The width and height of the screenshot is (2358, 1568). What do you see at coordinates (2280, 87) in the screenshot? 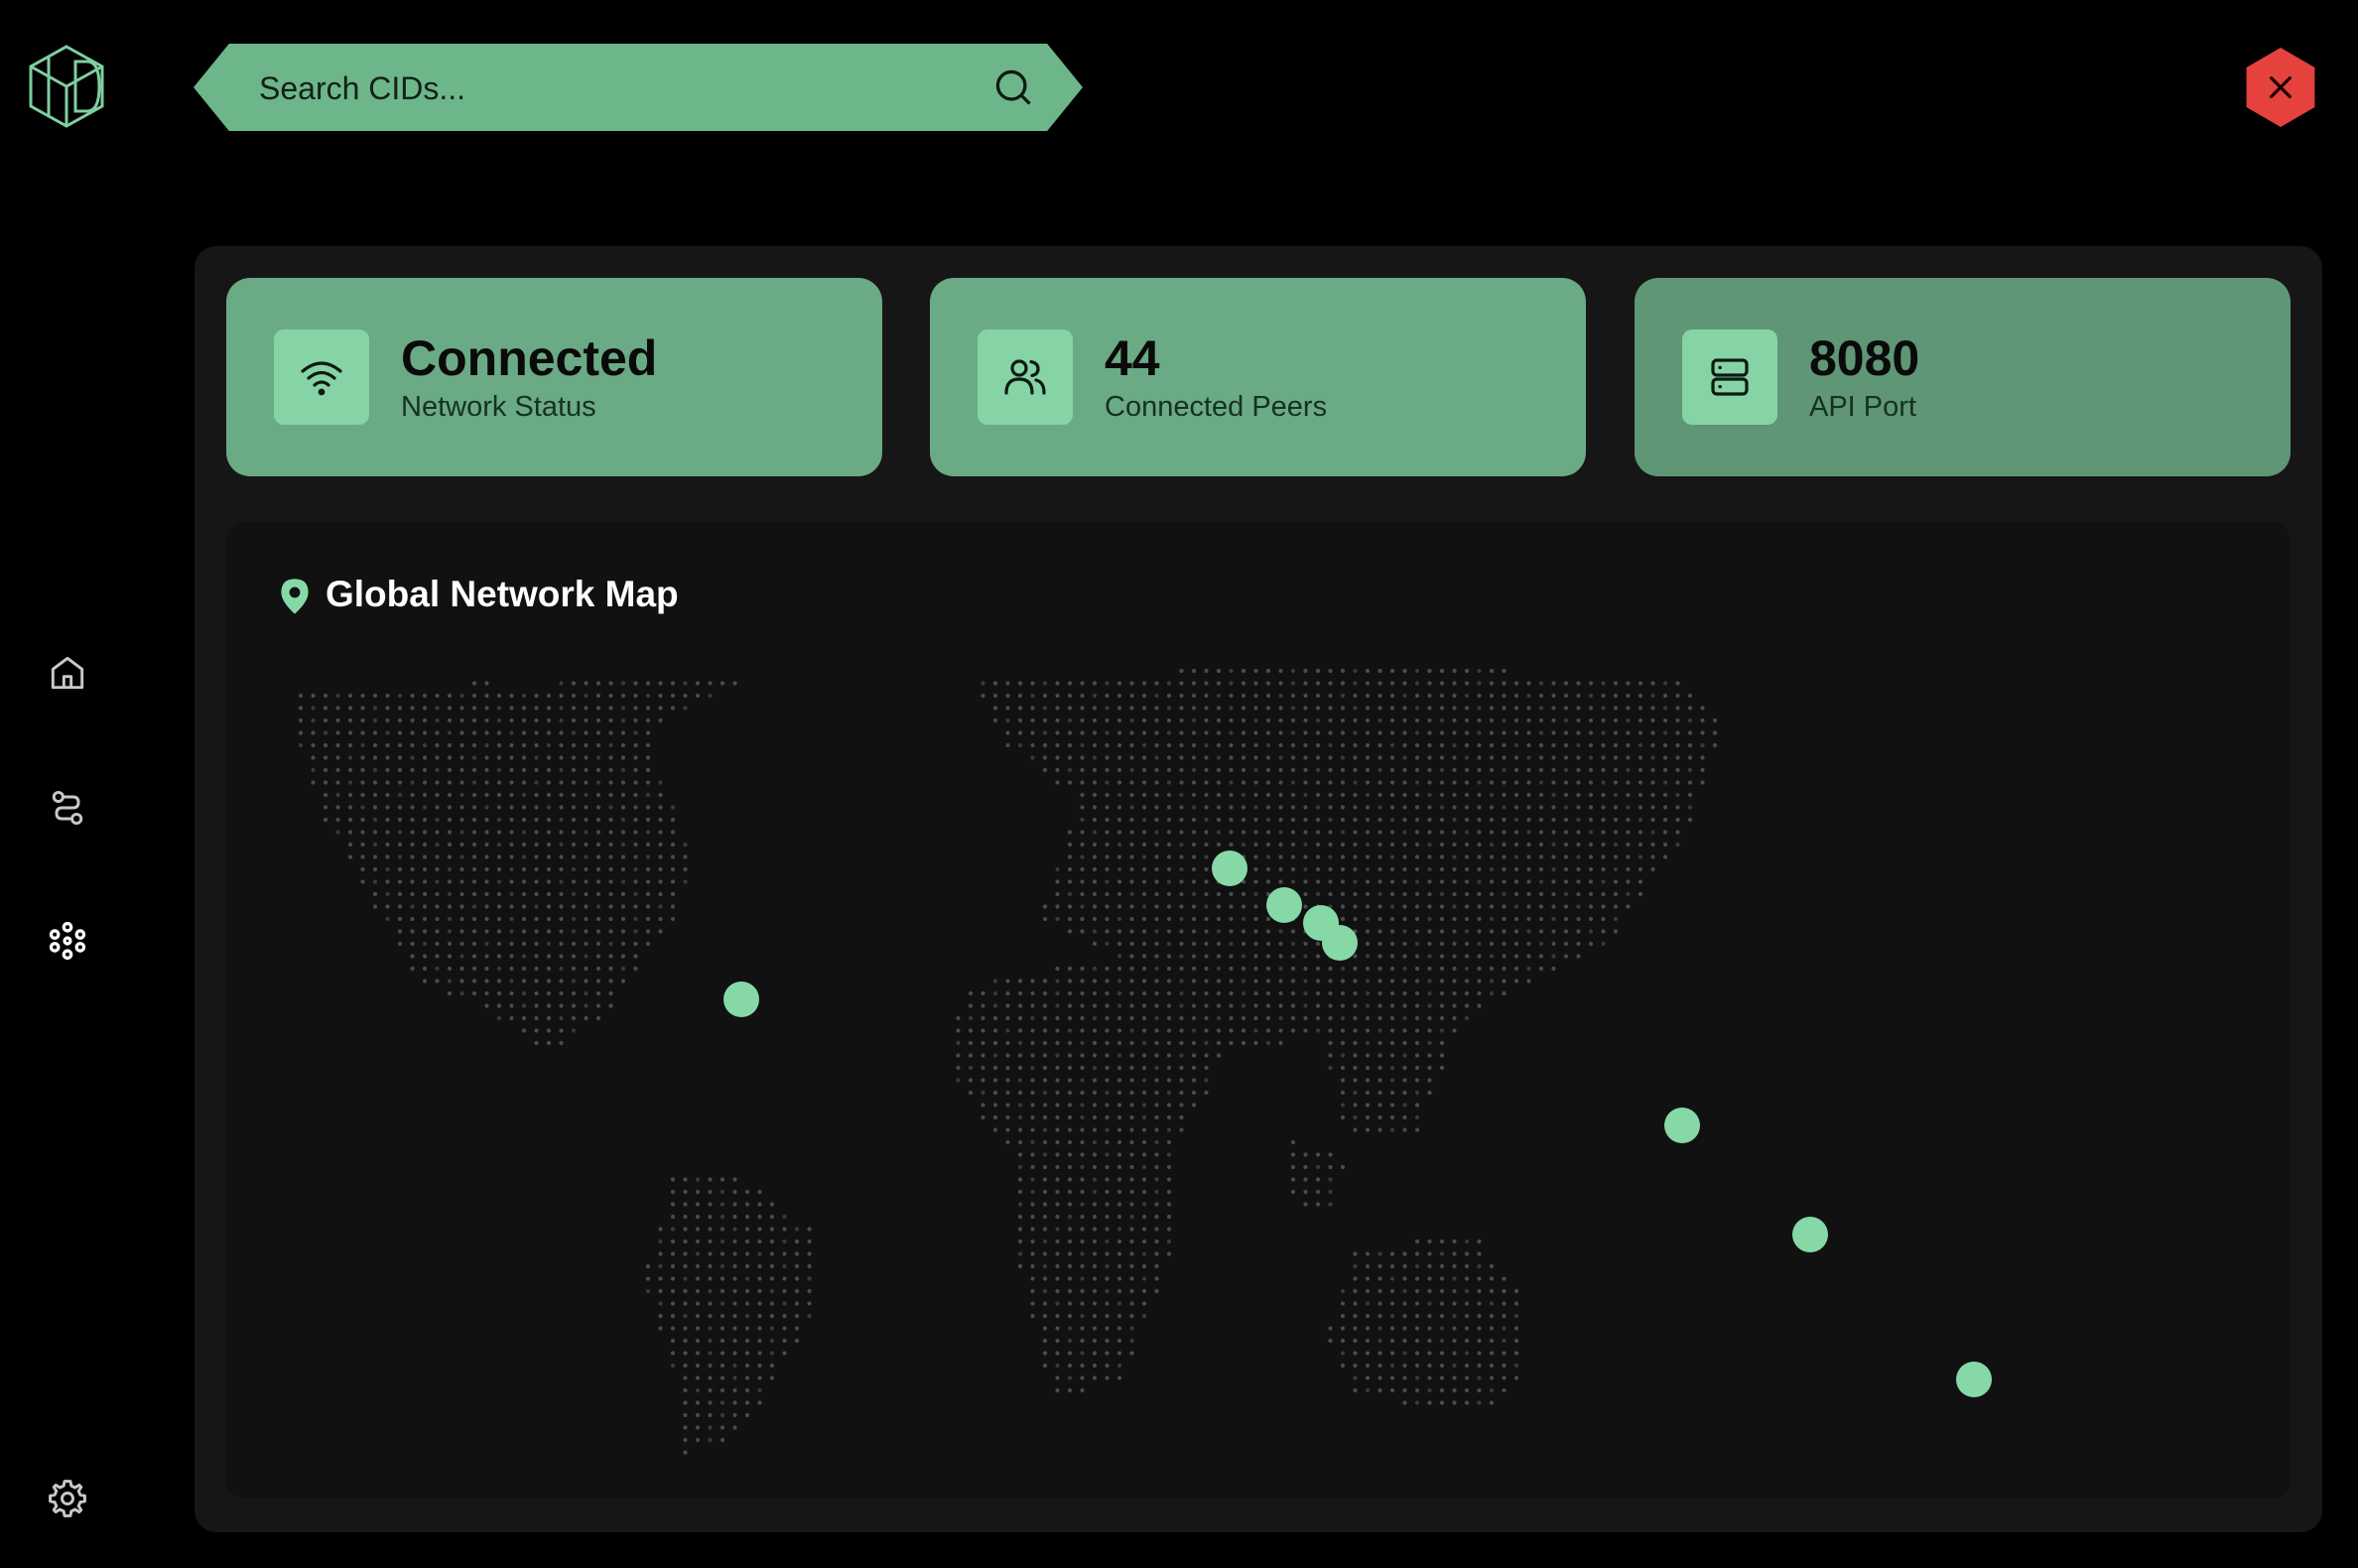
I see `close-button` at bounding box center [2280, 87].